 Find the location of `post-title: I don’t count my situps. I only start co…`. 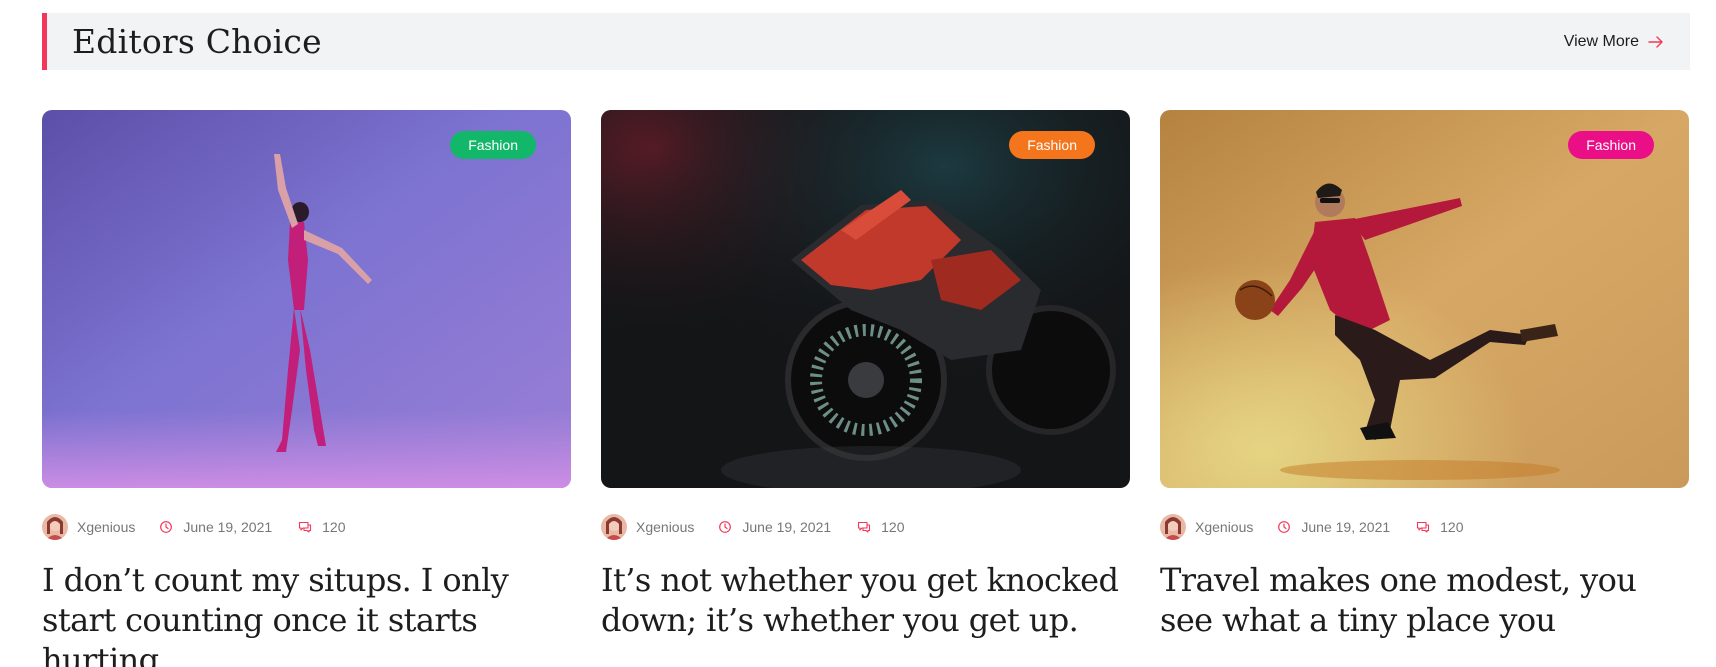

post-title: I don’t count my situps. I only start co… is located at coordinates (306, 613).